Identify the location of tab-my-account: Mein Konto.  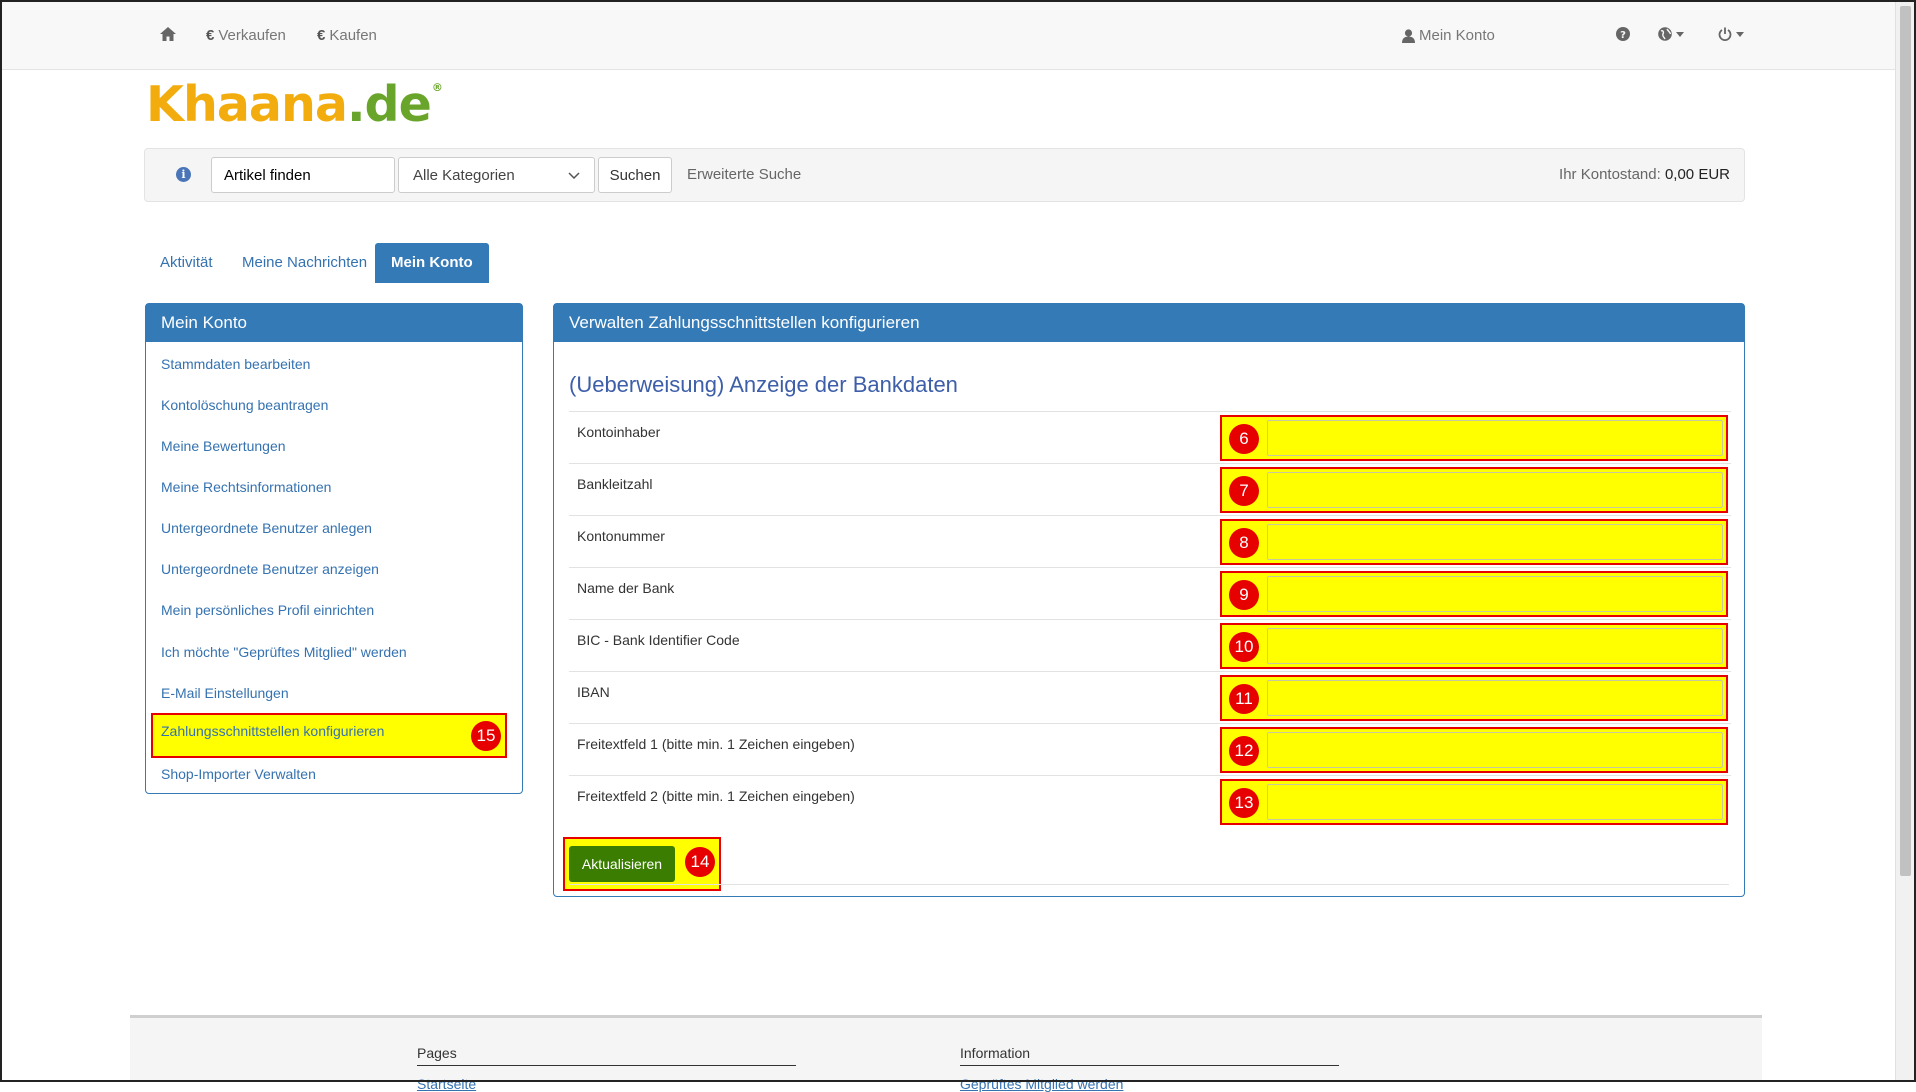
(432, 263).